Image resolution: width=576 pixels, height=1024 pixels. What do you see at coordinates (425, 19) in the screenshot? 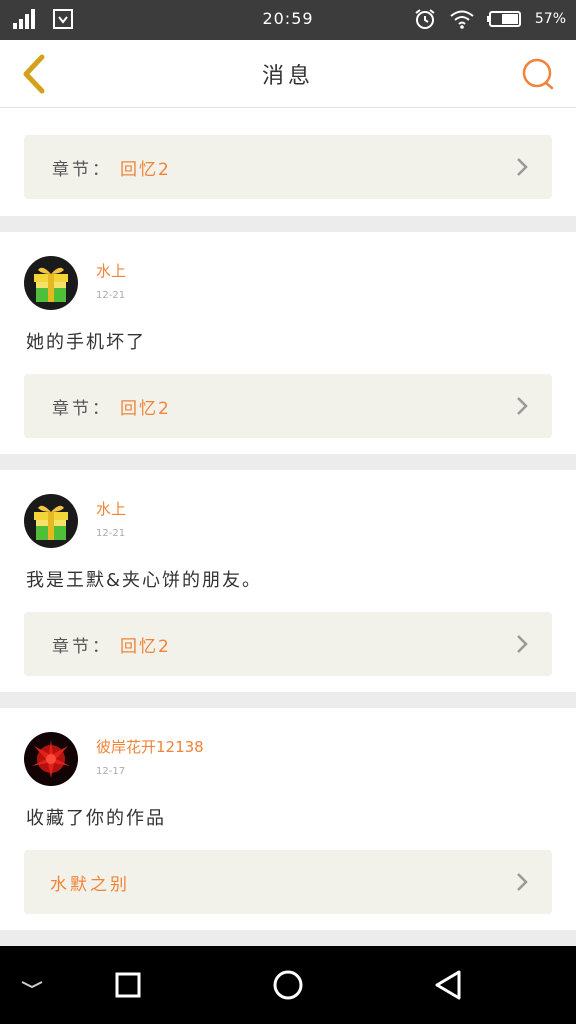
I see `alarm-icon` at bounding box center [425, 19].